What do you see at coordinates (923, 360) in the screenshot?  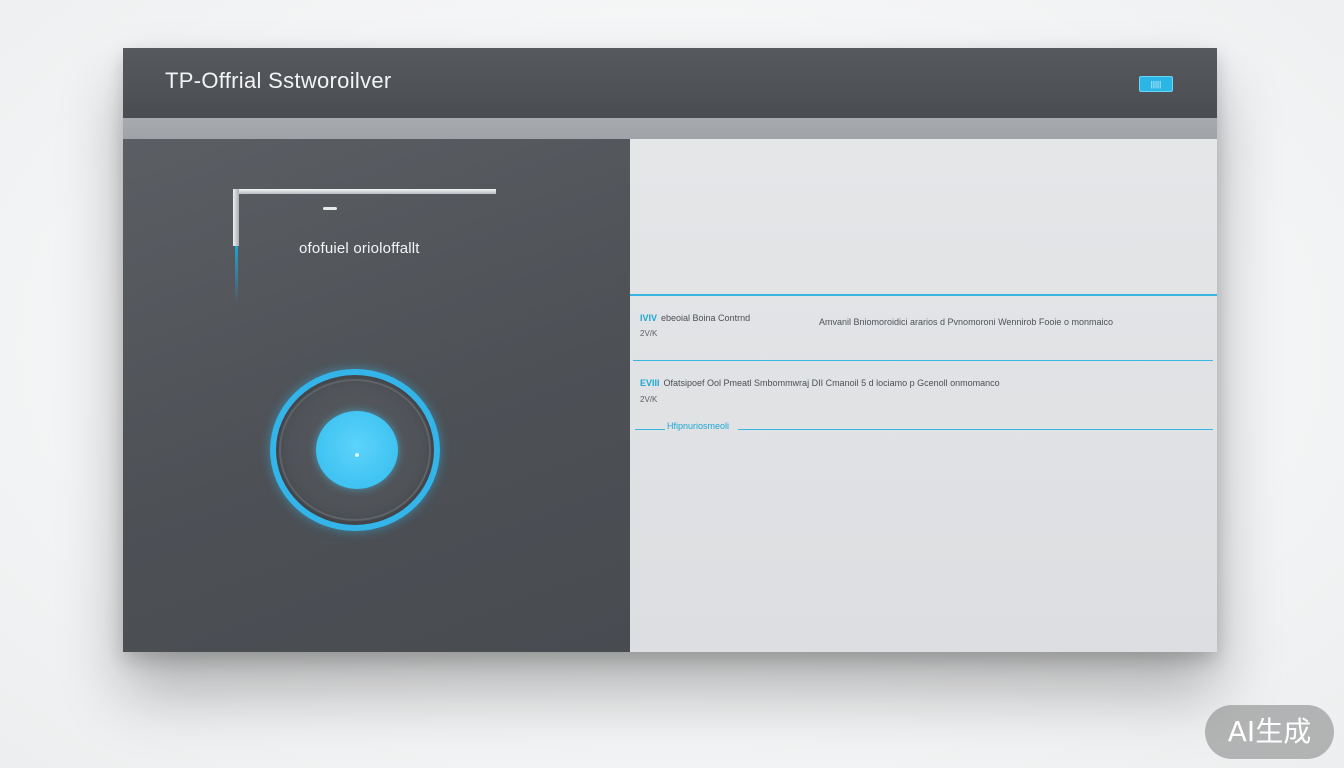 I see `section-divider-middle` at bounding box center [923, 360].